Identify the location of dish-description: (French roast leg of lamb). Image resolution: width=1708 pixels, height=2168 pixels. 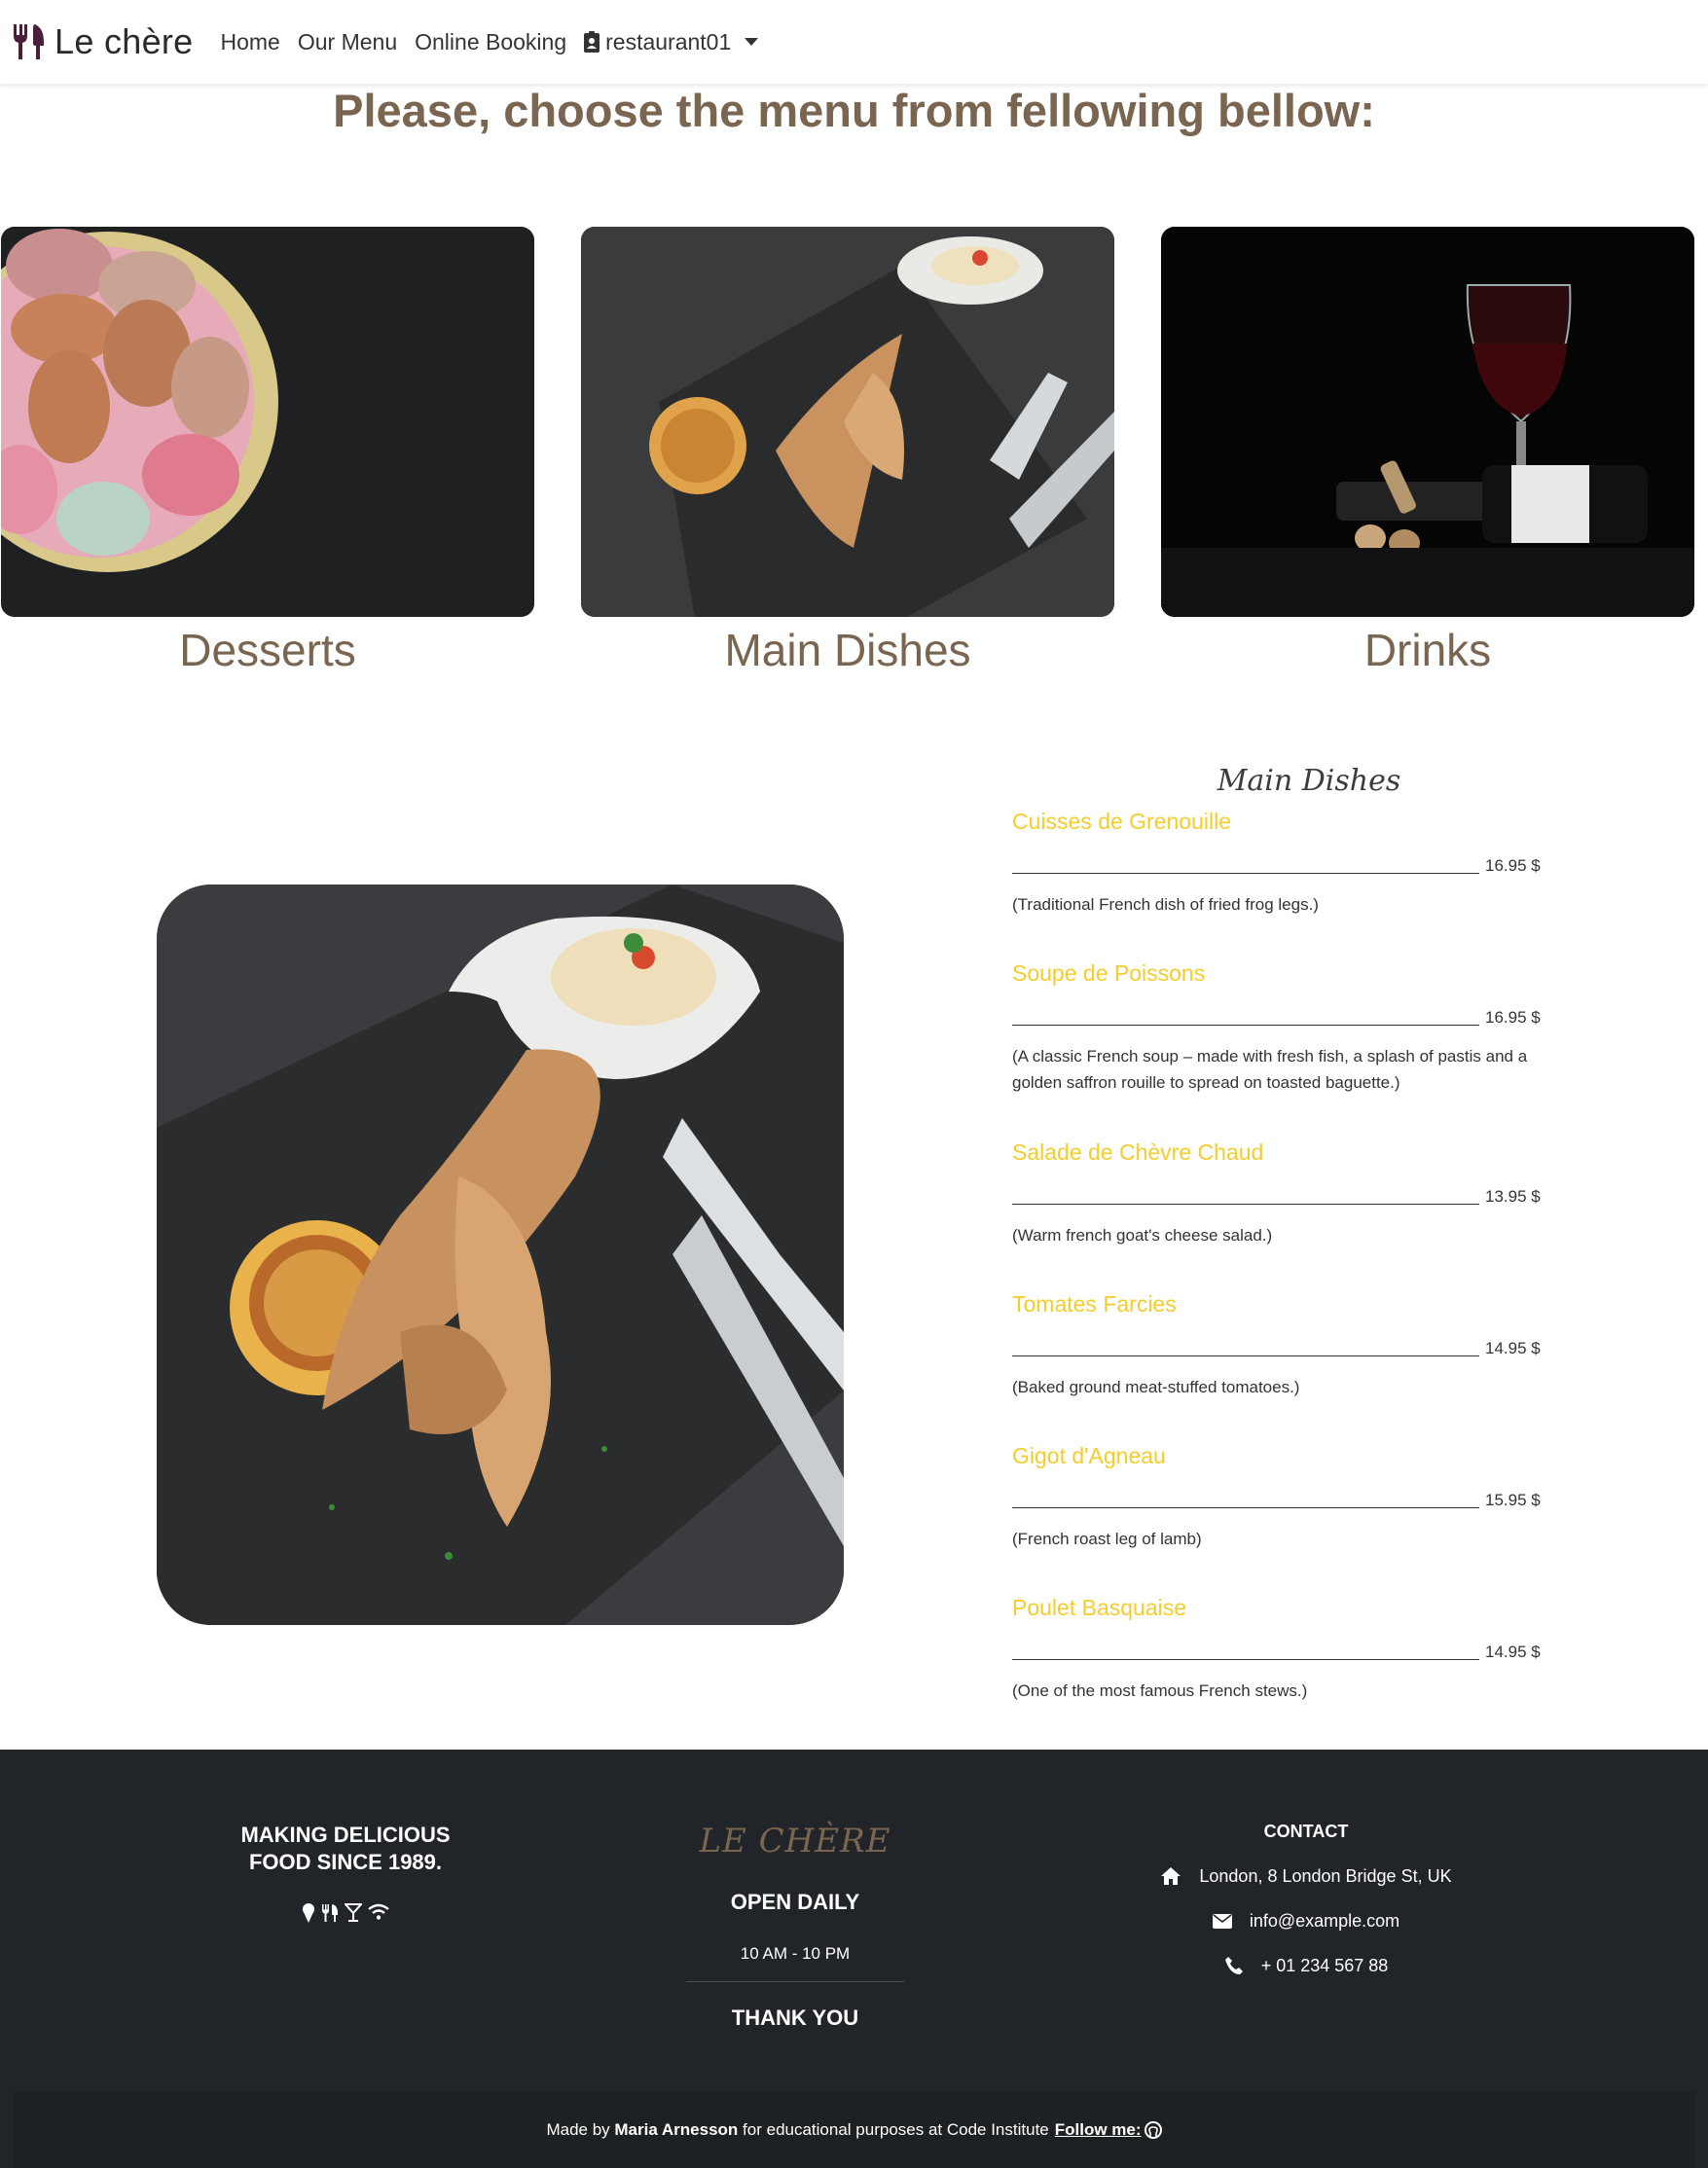
(1107, 1539).